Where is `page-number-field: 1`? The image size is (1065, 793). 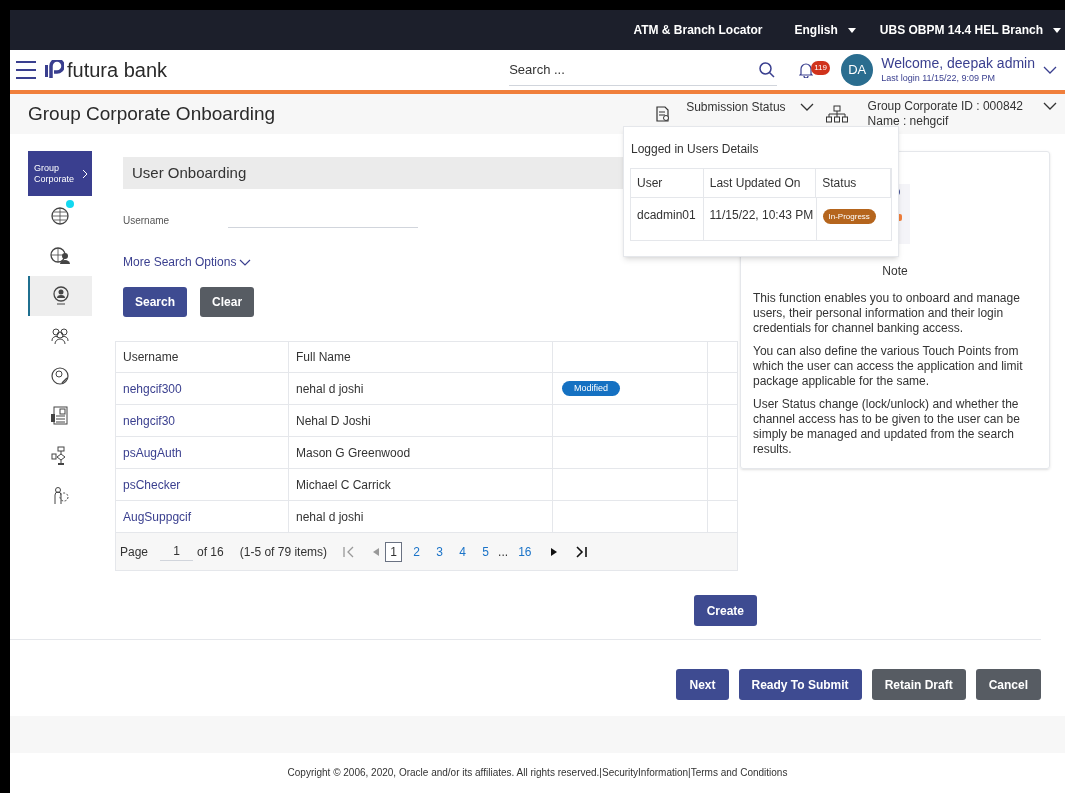
page-number-field: 1 is located at coordinates (177, 551).